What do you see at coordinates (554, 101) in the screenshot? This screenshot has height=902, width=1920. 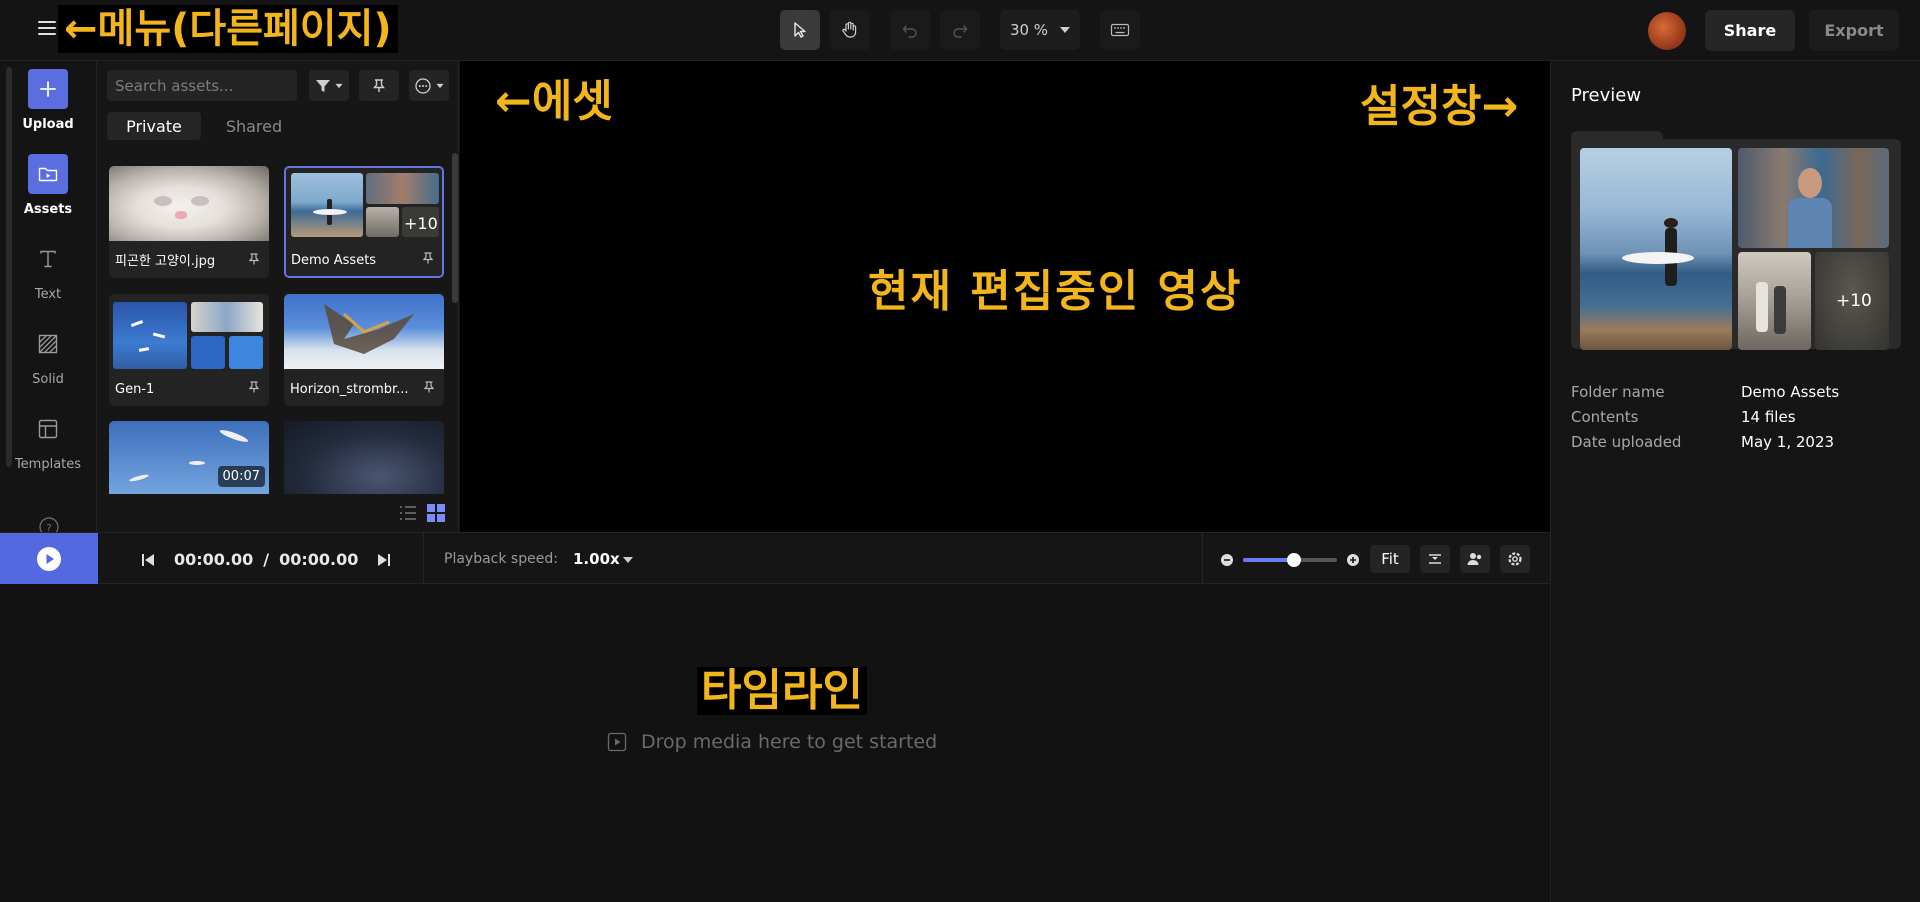 I see `asset-annotation: ←에셋` at bounding box center [554, 101].